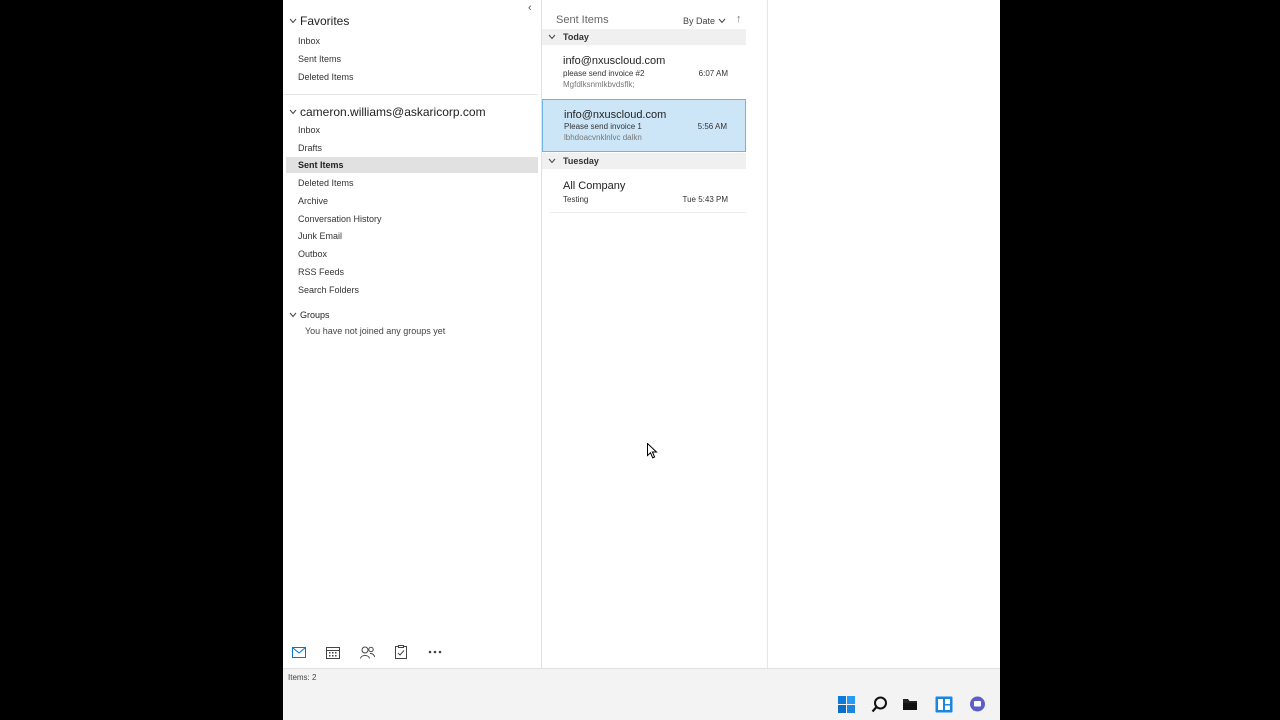 This screenshot has width=1280, height=720. What do you see at coordinates (576, 37) in the screenshot?
I see `group-label: Today` at bounding box center [576, 37].